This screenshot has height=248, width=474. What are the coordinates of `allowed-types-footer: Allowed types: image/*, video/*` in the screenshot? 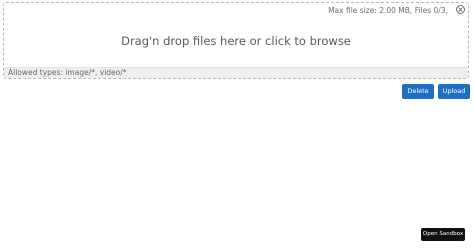 It's located at (236, 72).